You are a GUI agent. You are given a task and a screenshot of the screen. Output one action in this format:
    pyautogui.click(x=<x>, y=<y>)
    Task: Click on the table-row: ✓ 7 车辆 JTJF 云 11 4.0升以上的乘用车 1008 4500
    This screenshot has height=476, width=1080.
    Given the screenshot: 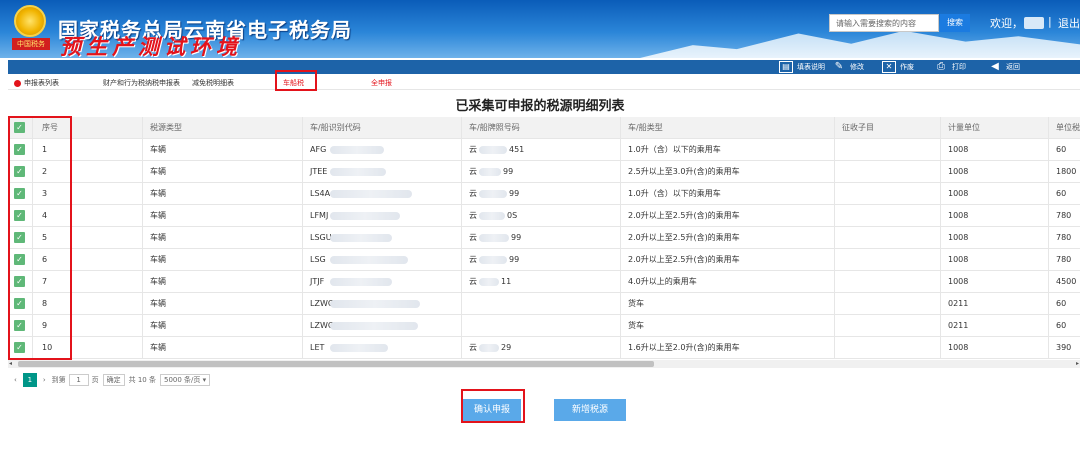 What is the action you would take?
    pyautogui.click(x=544, y=282)
    